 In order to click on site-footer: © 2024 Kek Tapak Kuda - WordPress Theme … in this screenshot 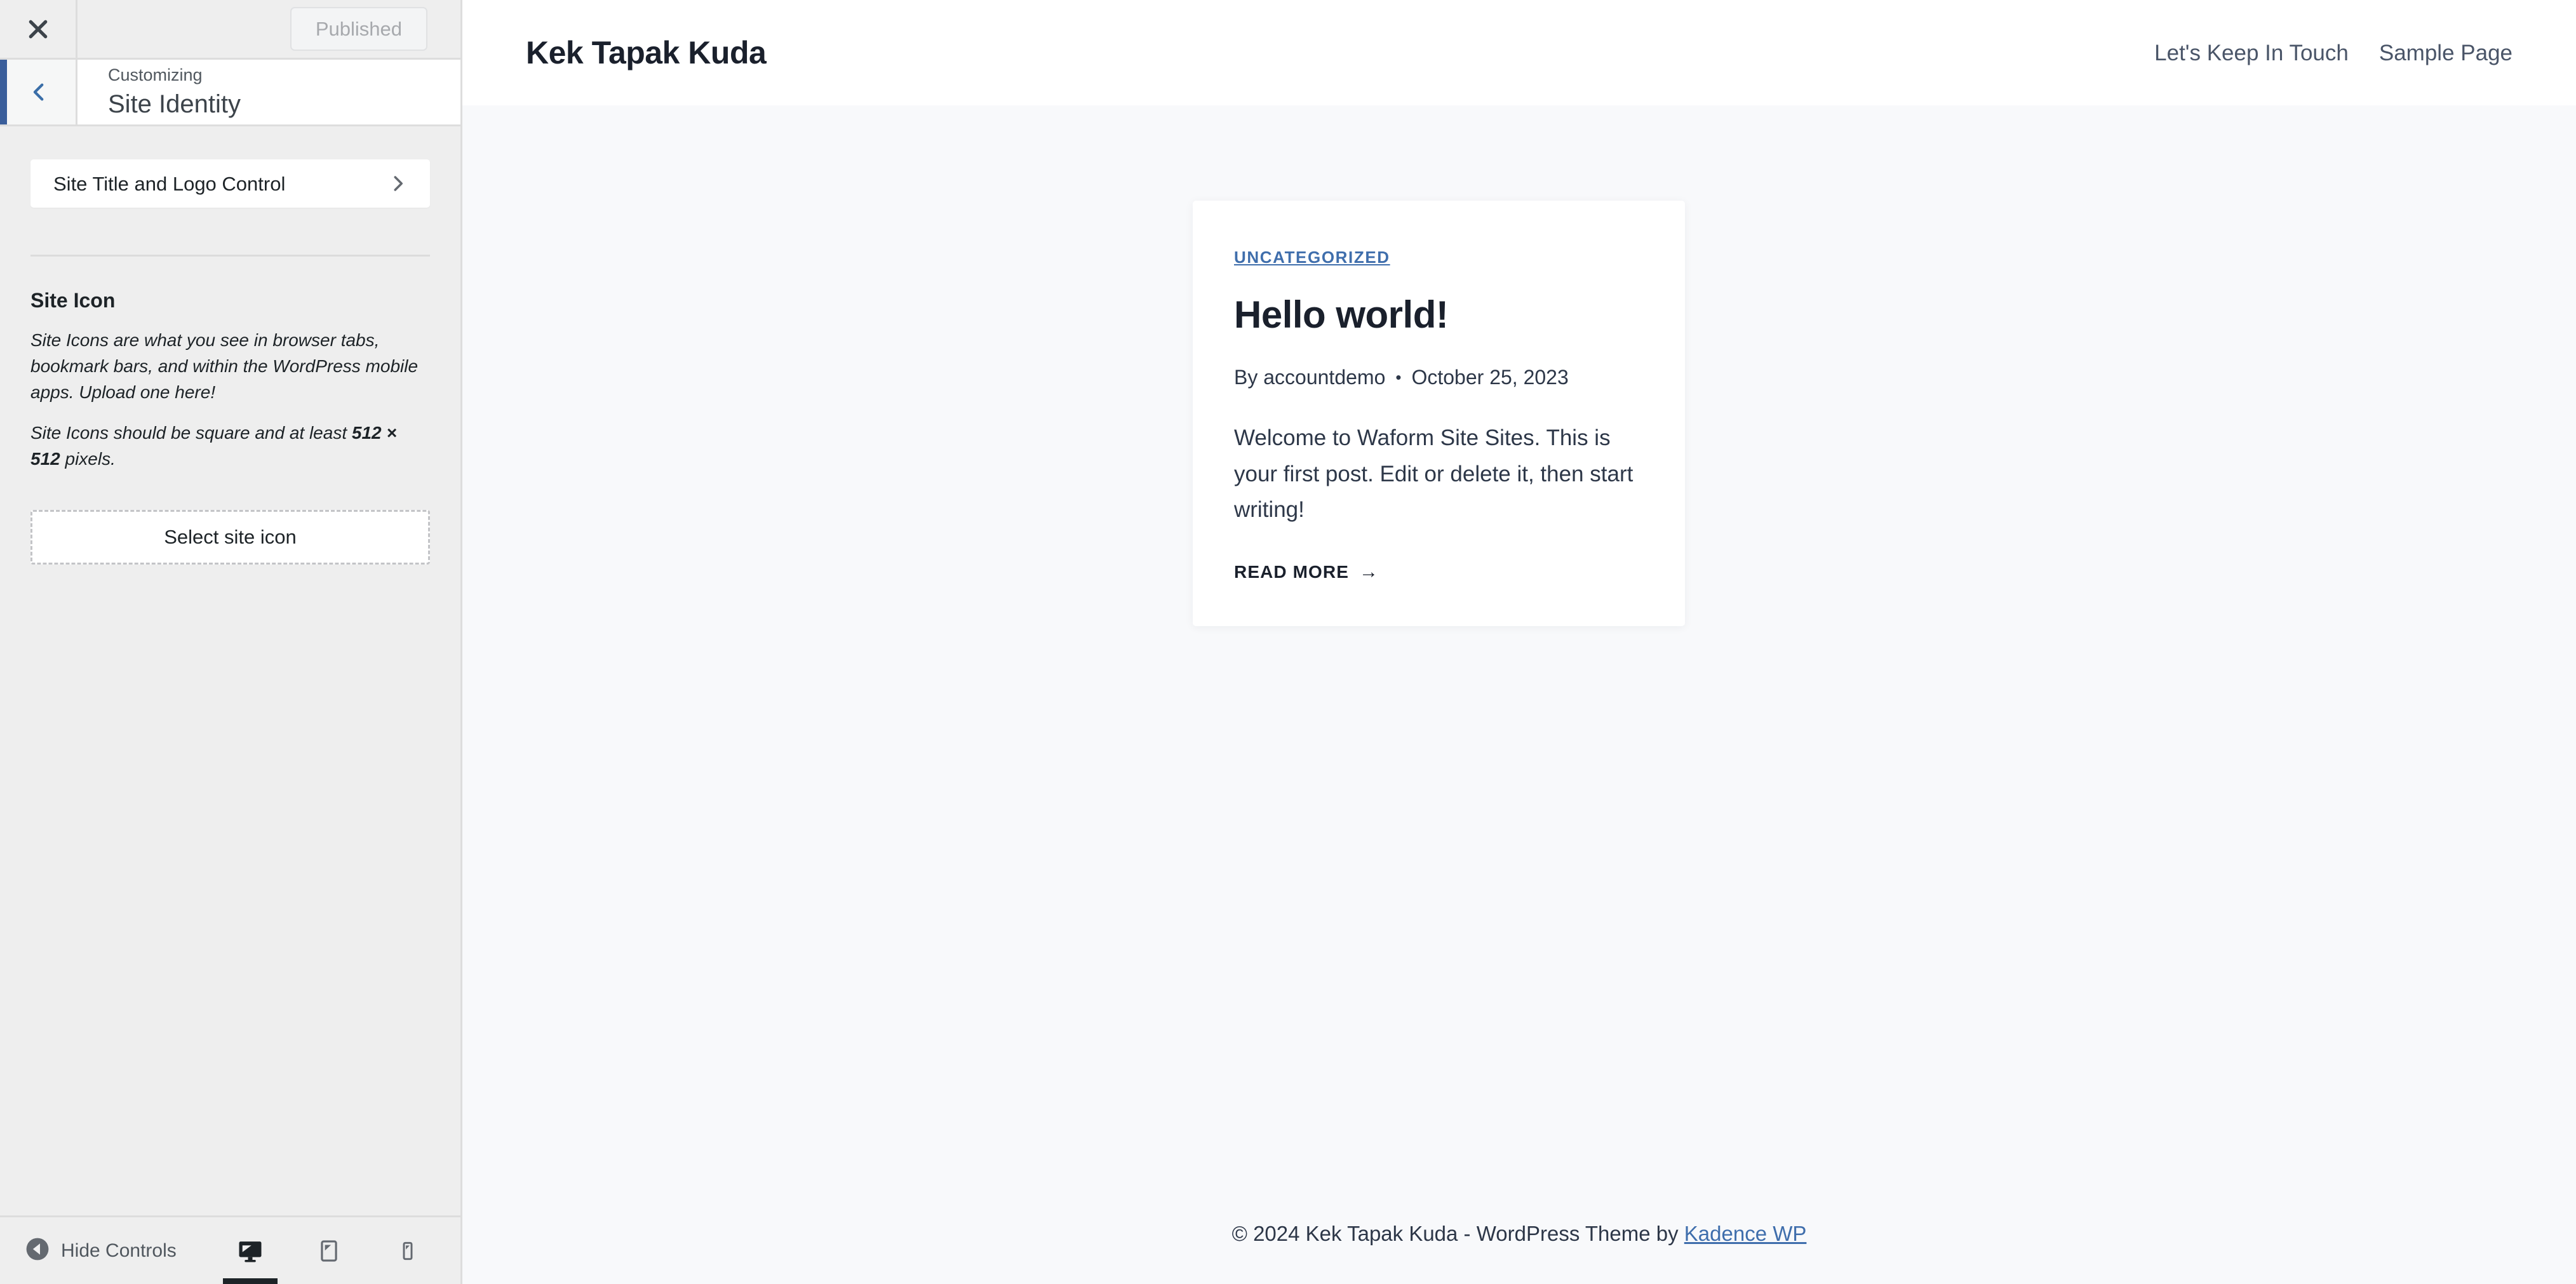, I will do `click(1519, 1233)`.